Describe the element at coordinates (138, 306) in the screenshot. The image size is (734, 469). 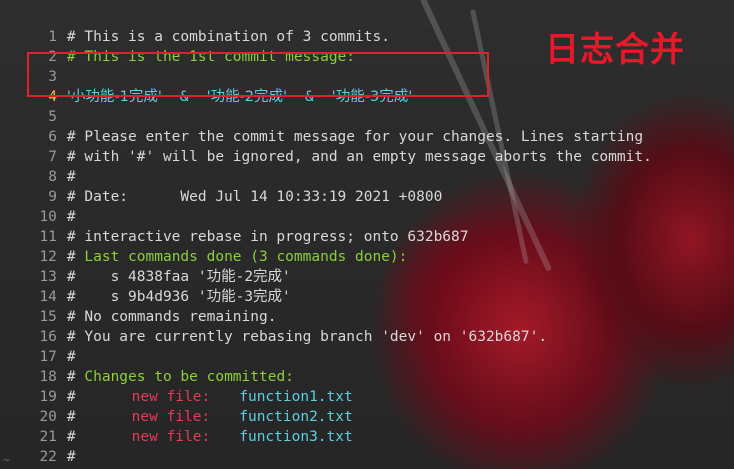
I see `editor-line: 15 # No commands remaining.` at that location.